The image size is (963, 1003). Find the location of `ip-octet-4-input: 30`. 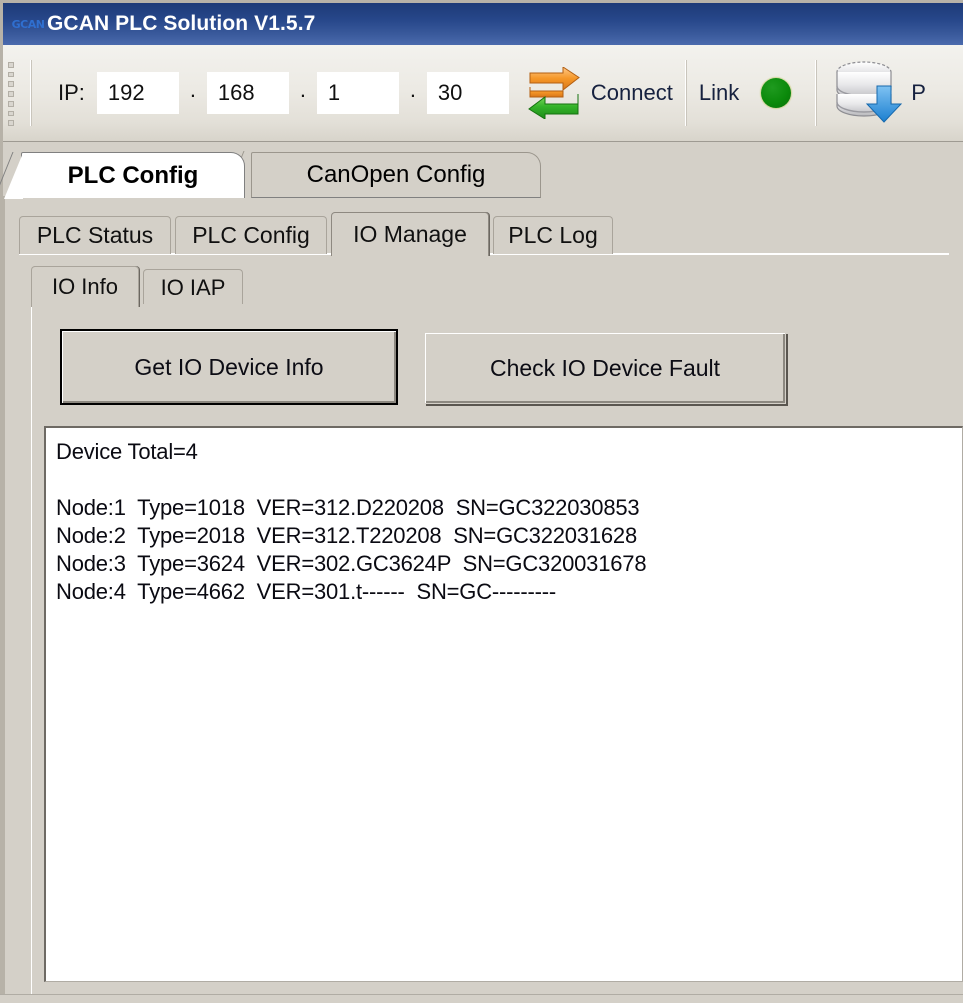

ip-octet-4-input: 30 is located at coordinates (467, 93).